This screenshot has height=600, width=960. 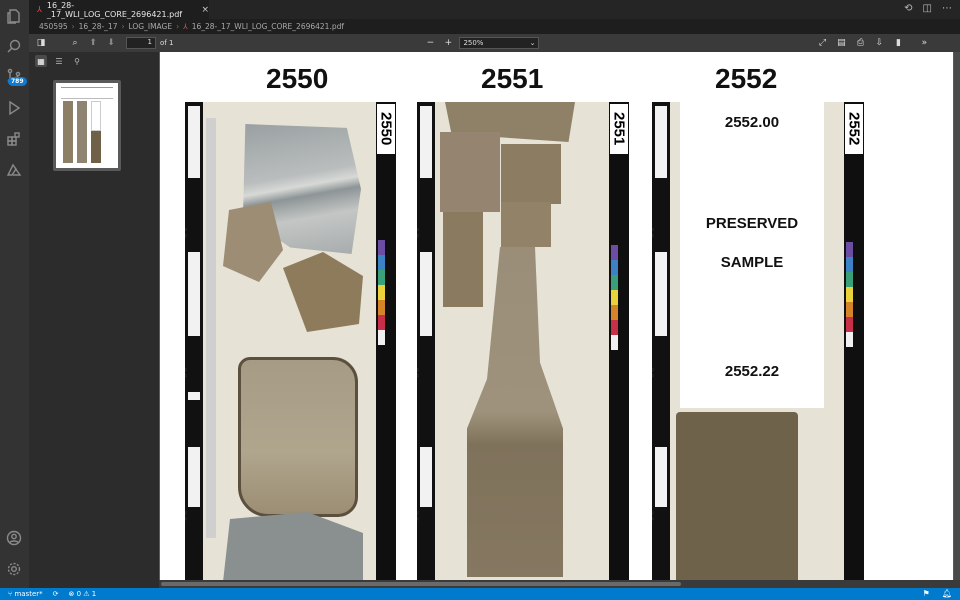 I want to click on bookmark-icon: ▮, so click(x=898, y=43).